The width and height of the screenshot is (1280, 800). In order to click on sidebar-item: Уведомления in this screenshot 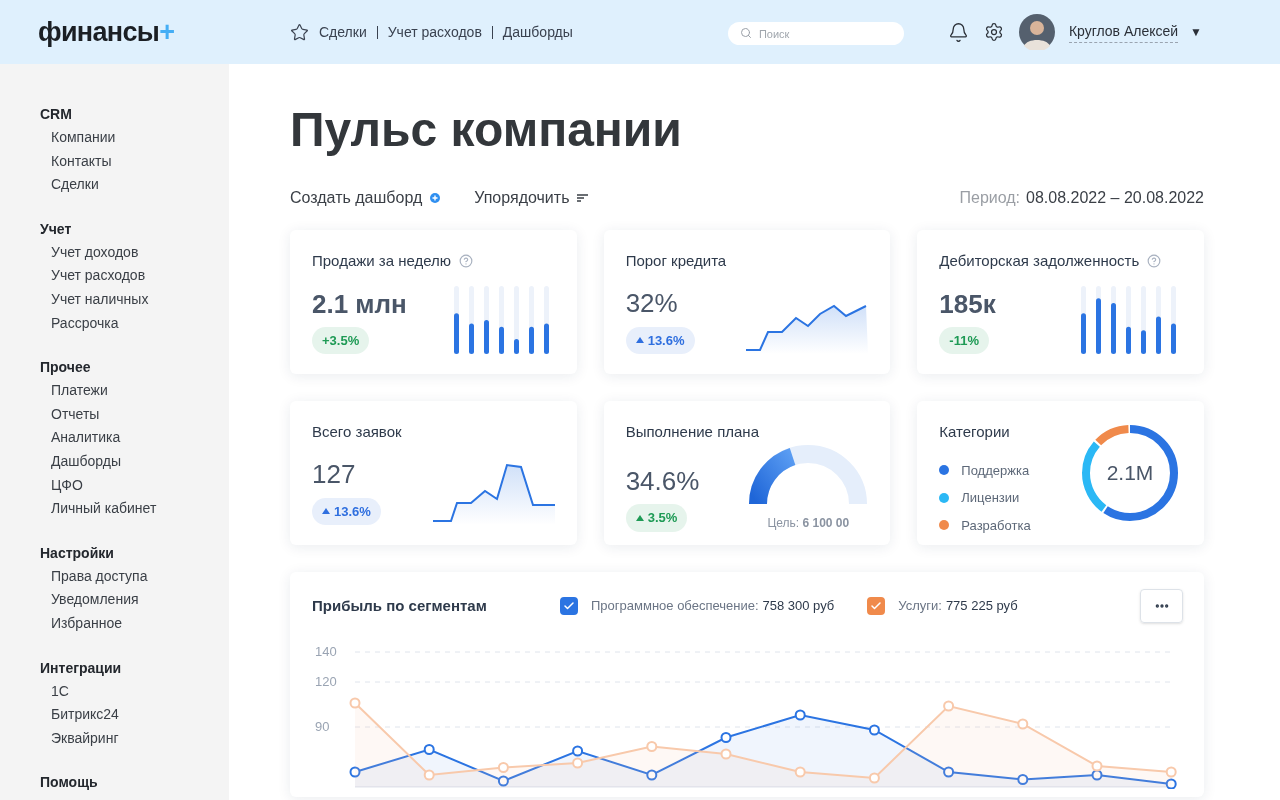, I will do `click(134, 600)`.